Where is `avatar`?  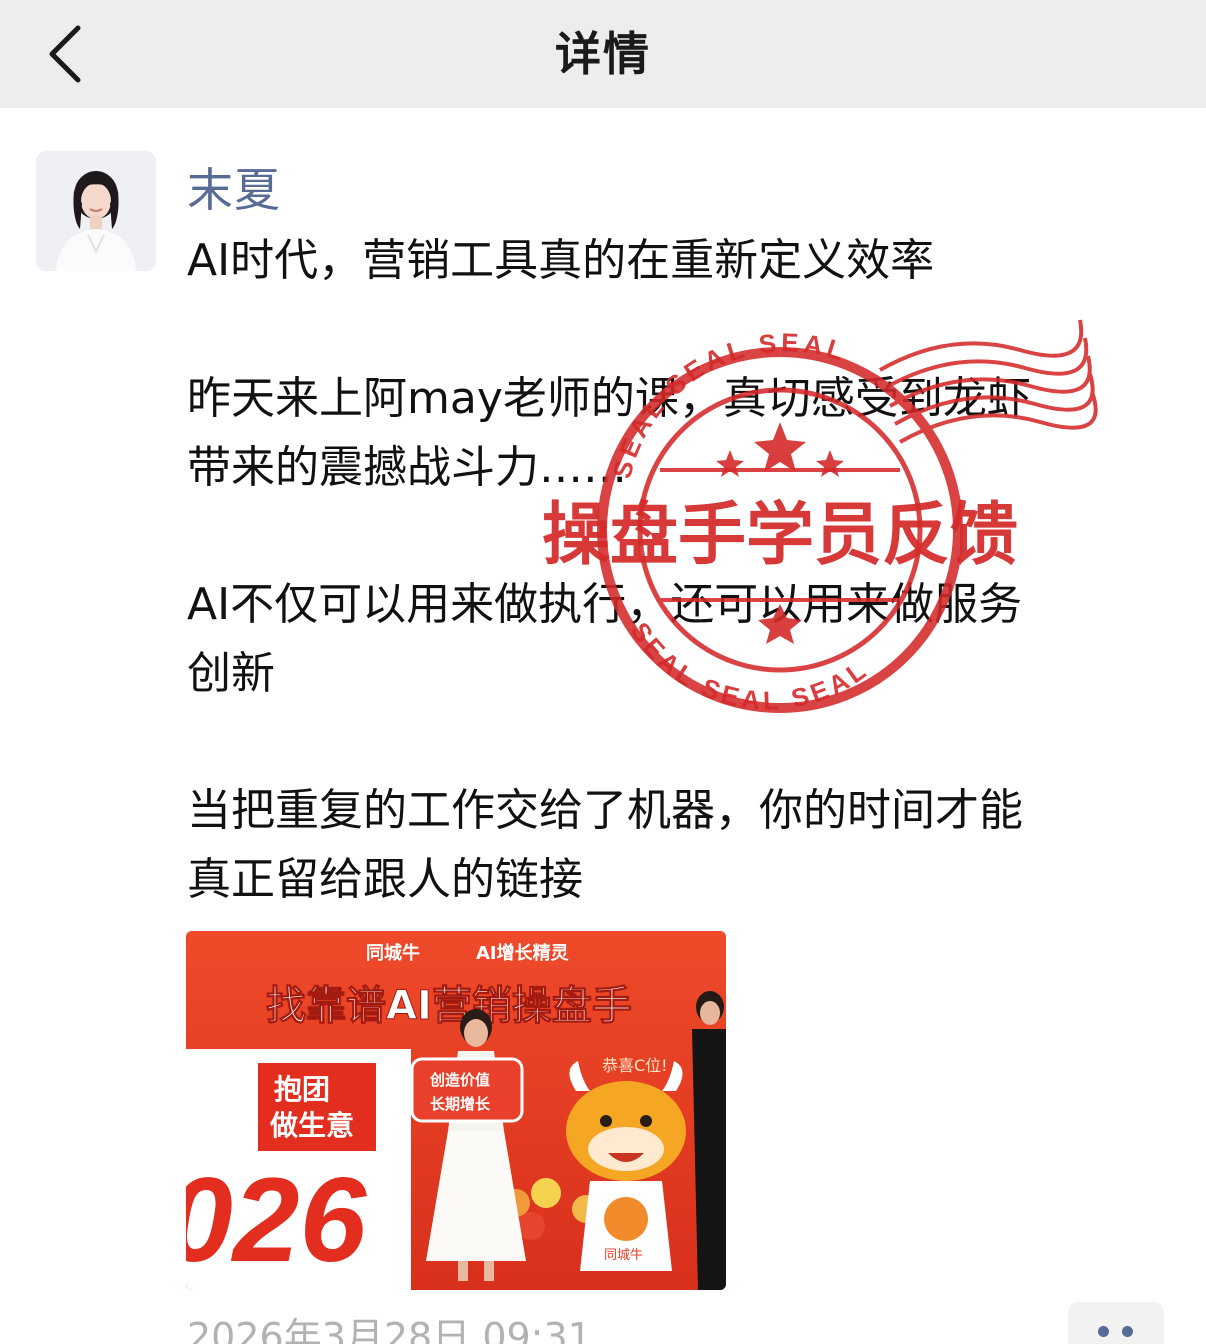
avatar is located at coordinates (96, 211).